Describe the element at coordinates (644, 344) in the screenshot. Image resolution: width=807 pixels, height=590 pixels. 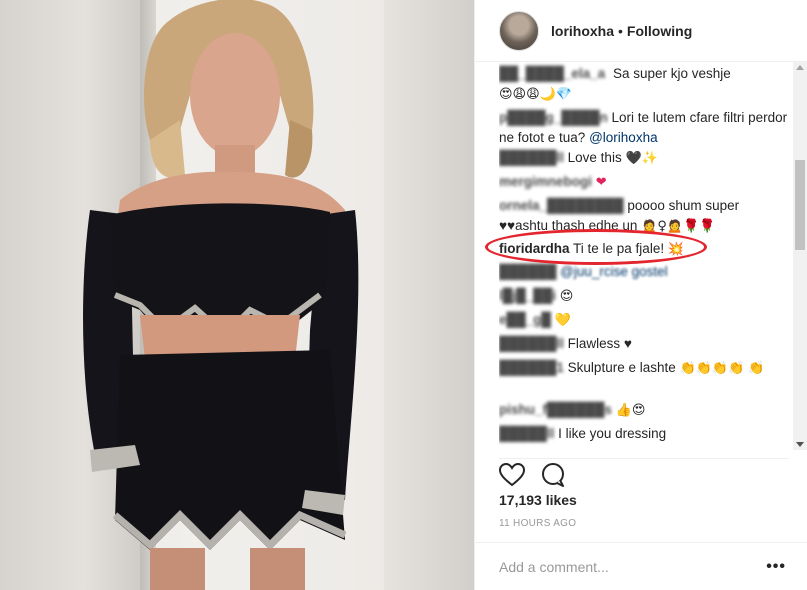
I see `comment-item: ██████ll Flawless ♥` at that location.